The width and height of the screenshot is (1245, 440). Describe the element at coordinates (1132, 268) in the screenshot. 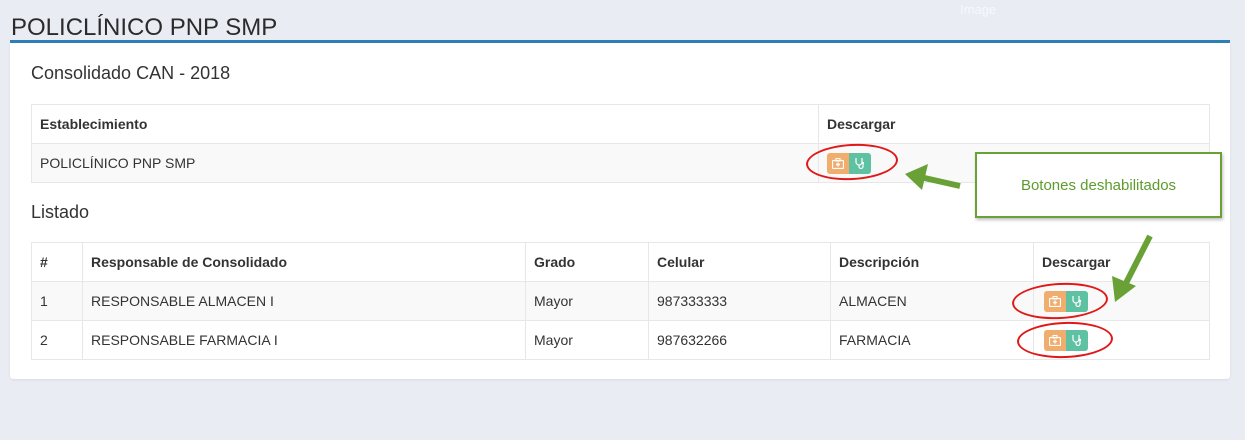

I see `arrow-down` at that location.